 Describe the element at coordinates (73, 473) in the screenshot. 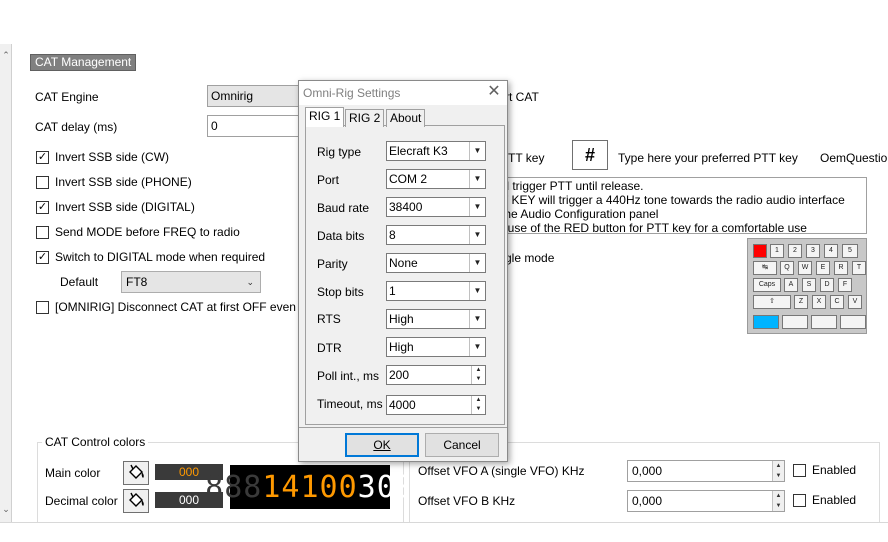

I see `main-color-label: Main color` at that location.